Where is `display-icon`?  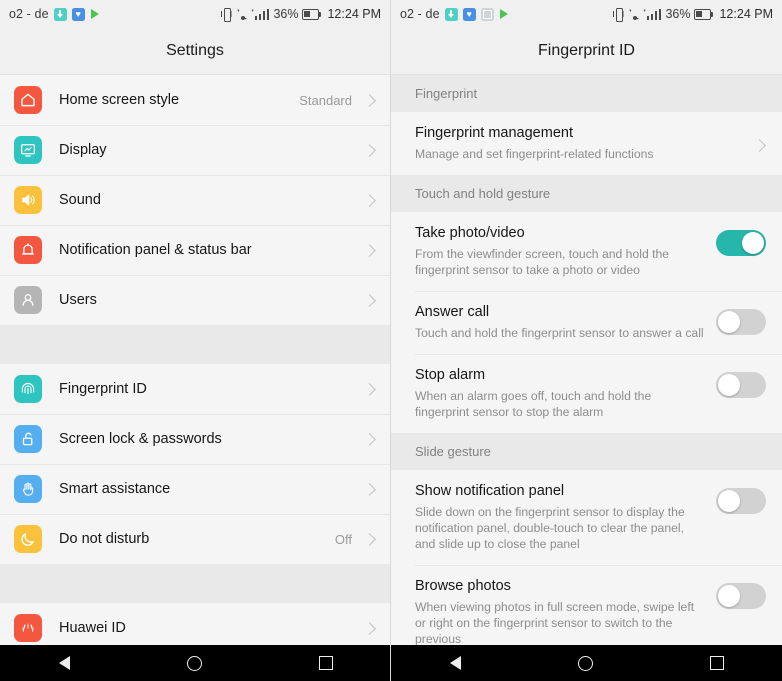
display-icon is located at coordinates (28, 150).